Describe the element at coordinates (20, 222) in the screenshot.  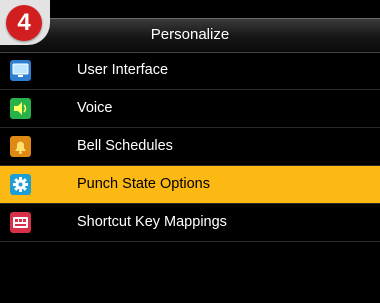
I see `keyboard-icon` at that location.